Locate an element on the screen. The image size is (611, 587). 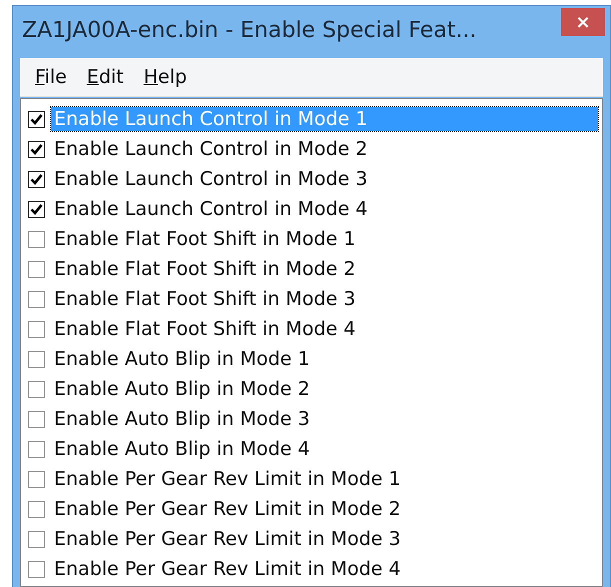
option-label: Enable Flat Foot Shift in Mode 1 is located at coordinates (205, 239).